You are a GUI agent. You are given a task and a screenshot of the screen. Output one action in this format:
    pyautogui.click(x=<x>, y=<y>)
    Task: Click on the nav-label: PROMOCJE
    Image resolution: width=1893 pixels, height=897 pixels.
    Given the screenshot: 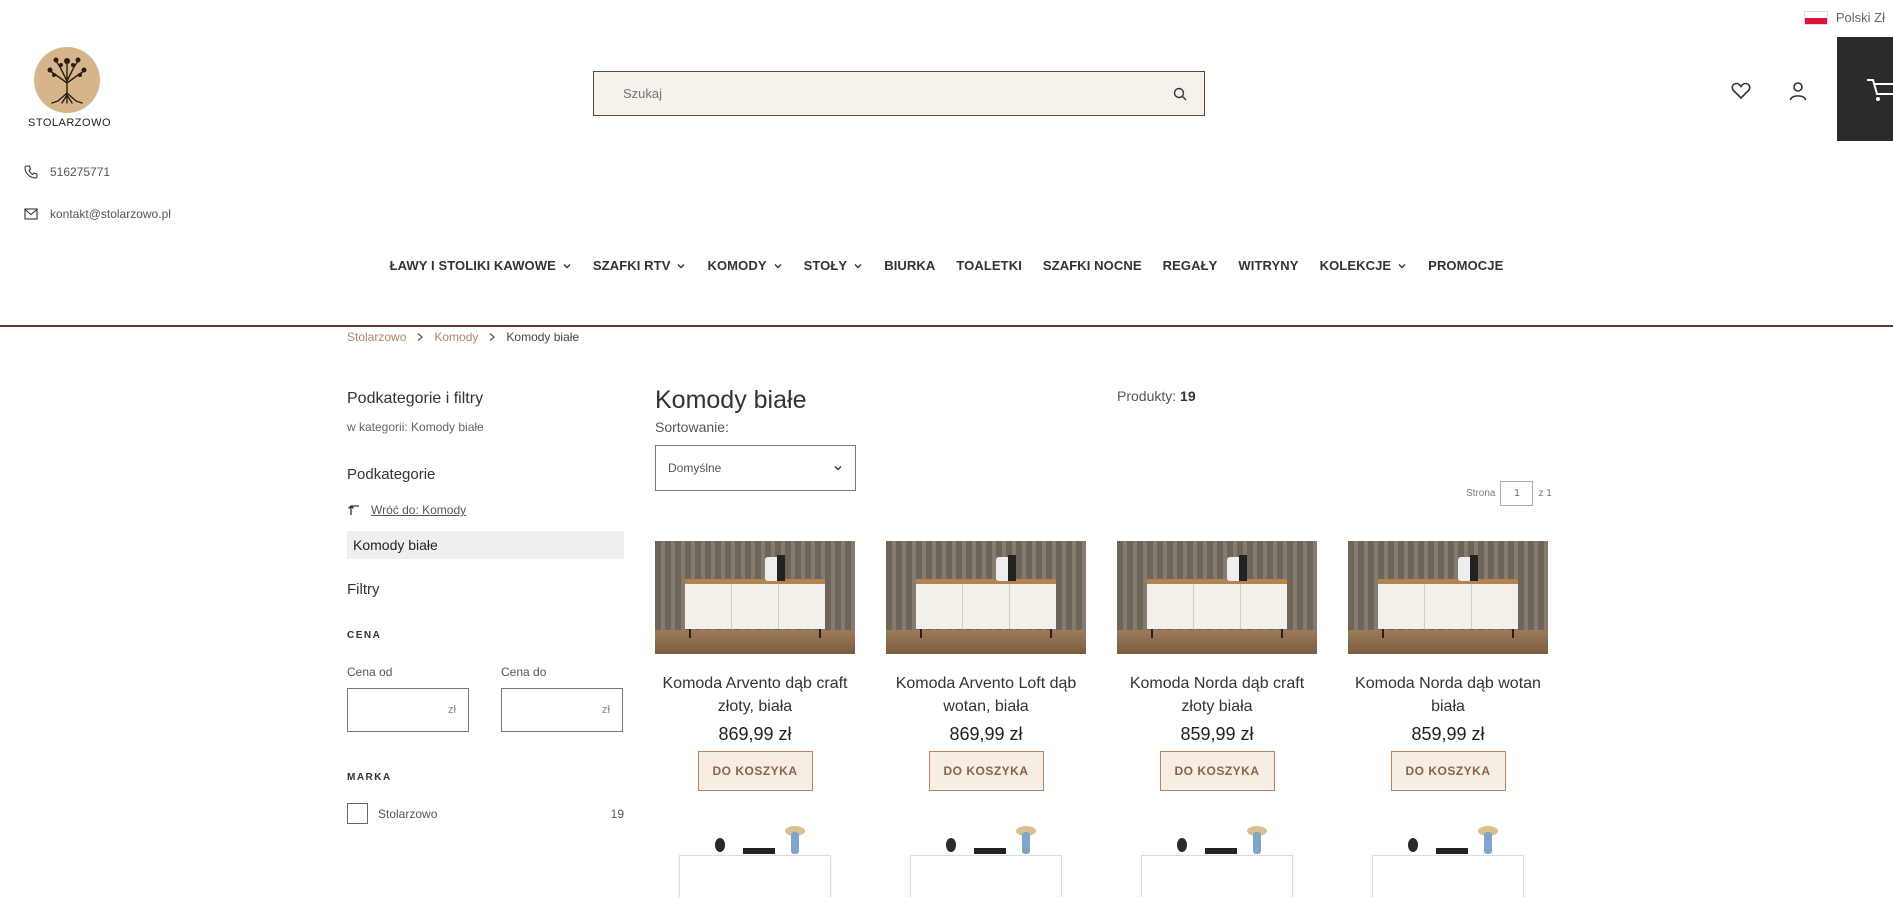 What is the action you would take?
    pyautogui.click(x=1466, y=265)
    